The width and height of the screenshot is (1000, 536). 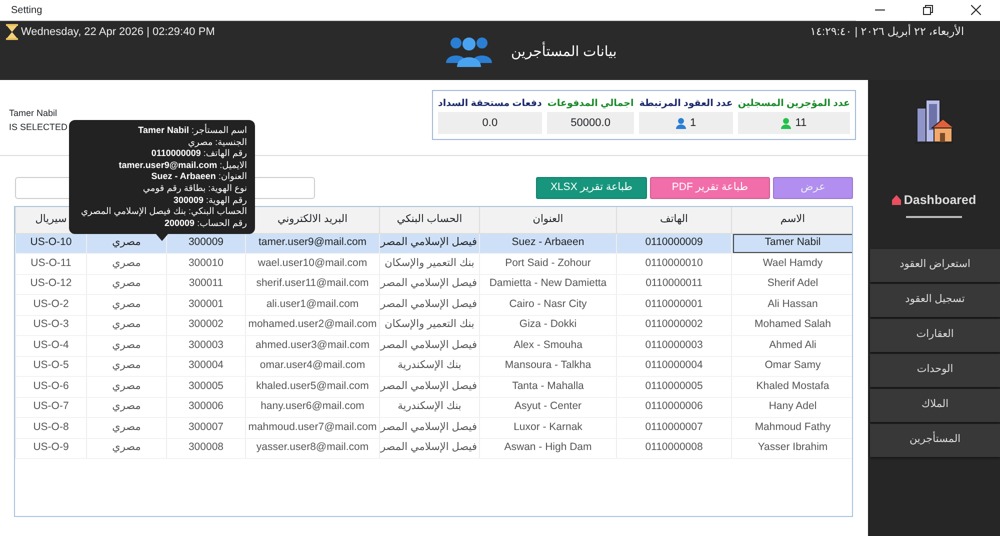 What do you see at coordinates (548, 448) in the screenshot?
I see `table-cell: Aswan - High Dam` at bounding box center [548, 448].